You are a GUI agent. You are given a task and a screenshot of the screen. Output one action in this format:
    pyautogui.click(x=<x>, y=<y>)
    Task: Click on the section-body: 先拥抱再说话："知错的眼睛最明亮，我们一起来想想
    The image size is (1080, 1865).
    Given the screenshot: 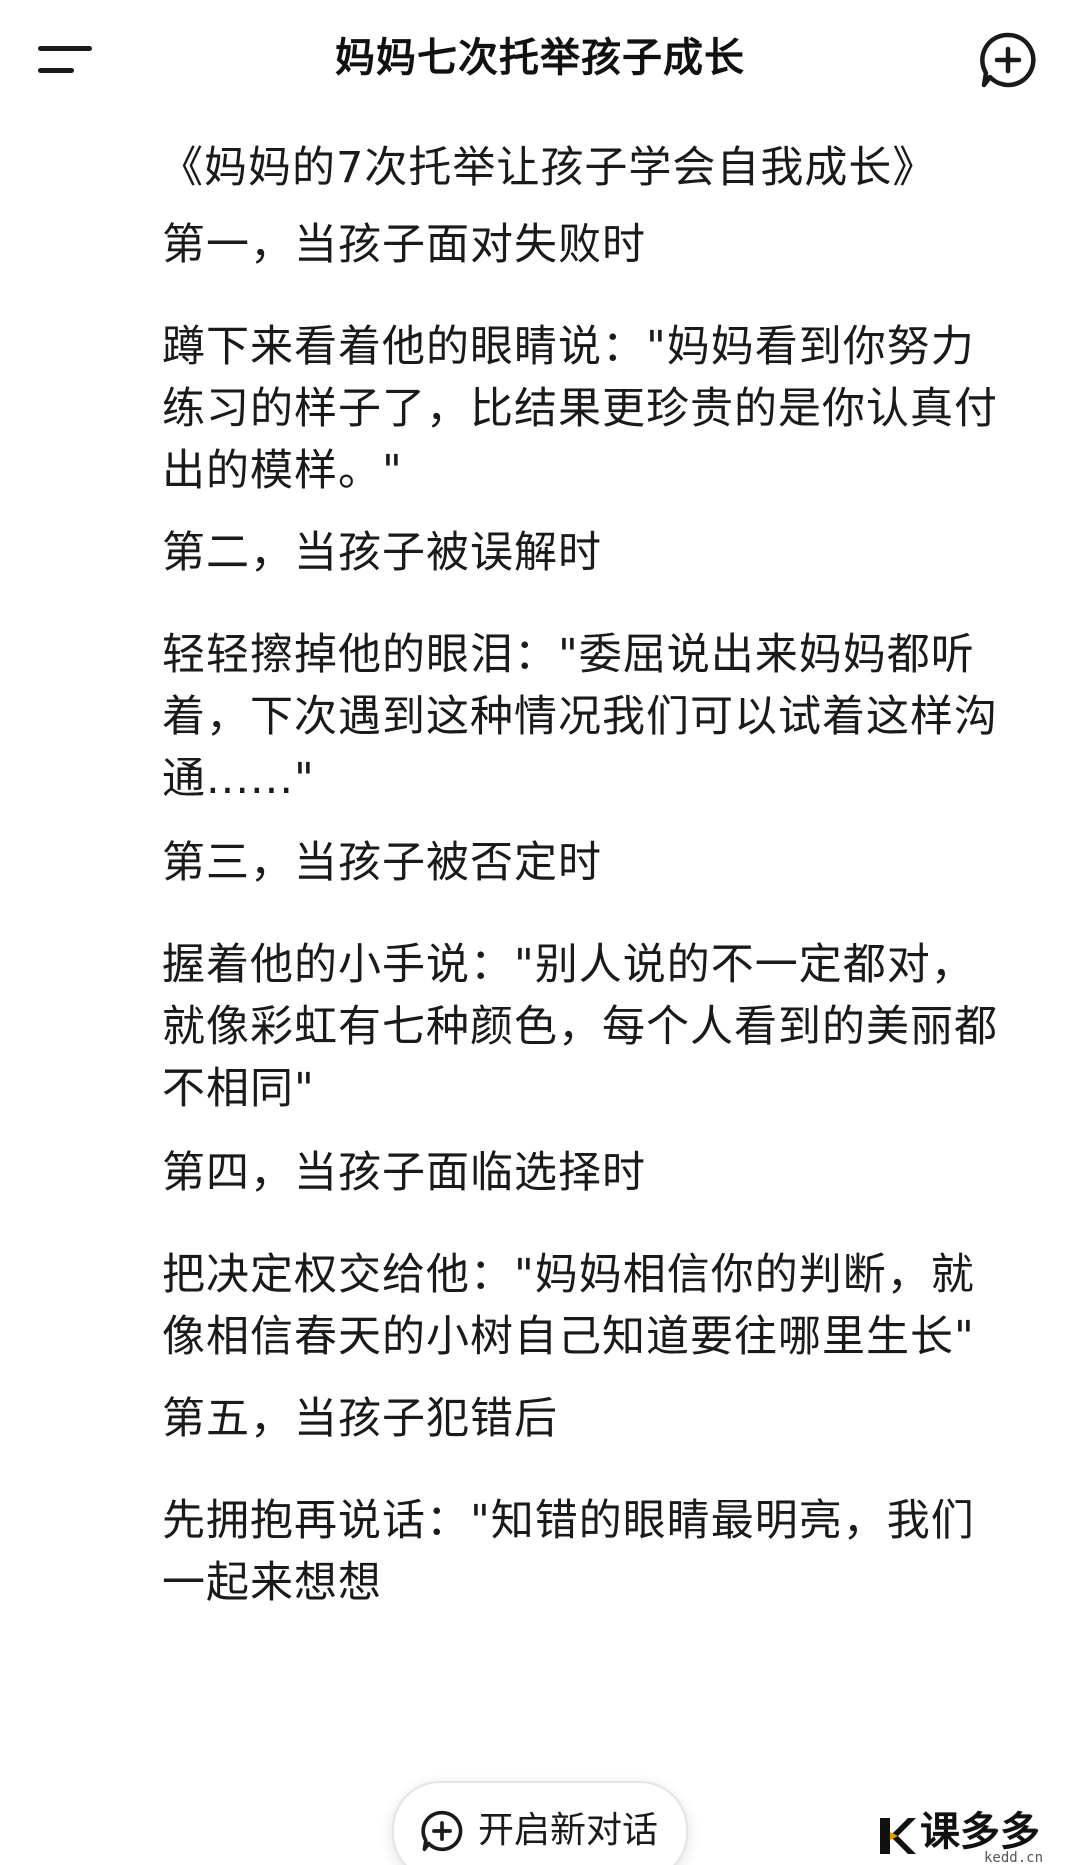 What is the action you would take?
    pyautogui.click(x=568, y=1552)
    